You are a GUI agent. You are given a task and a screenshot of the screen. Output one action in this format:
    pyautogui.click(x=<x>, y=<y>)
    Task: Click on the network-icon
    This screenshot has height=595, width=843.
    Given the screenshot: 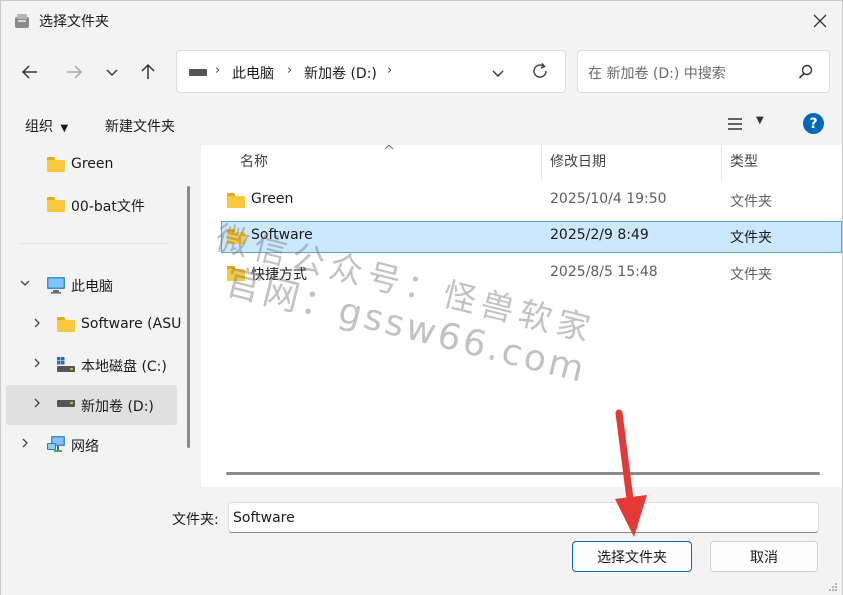 What is the action you would take?
    pyautogui.click(x=56, y=444)
    